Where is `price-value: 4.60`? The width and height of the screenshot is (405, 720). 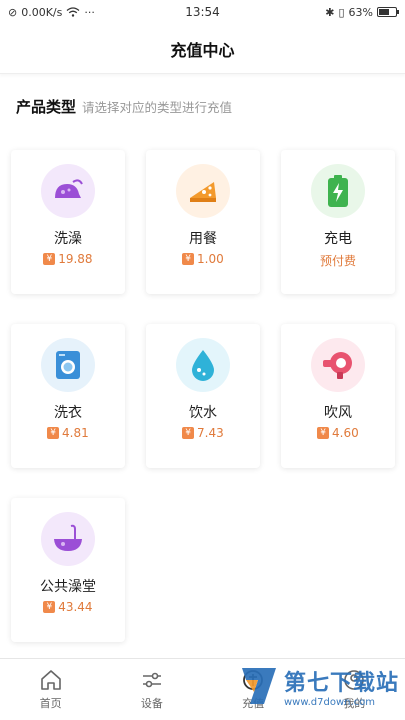 price-value: 4.60 is located at coordinates (345, 433).